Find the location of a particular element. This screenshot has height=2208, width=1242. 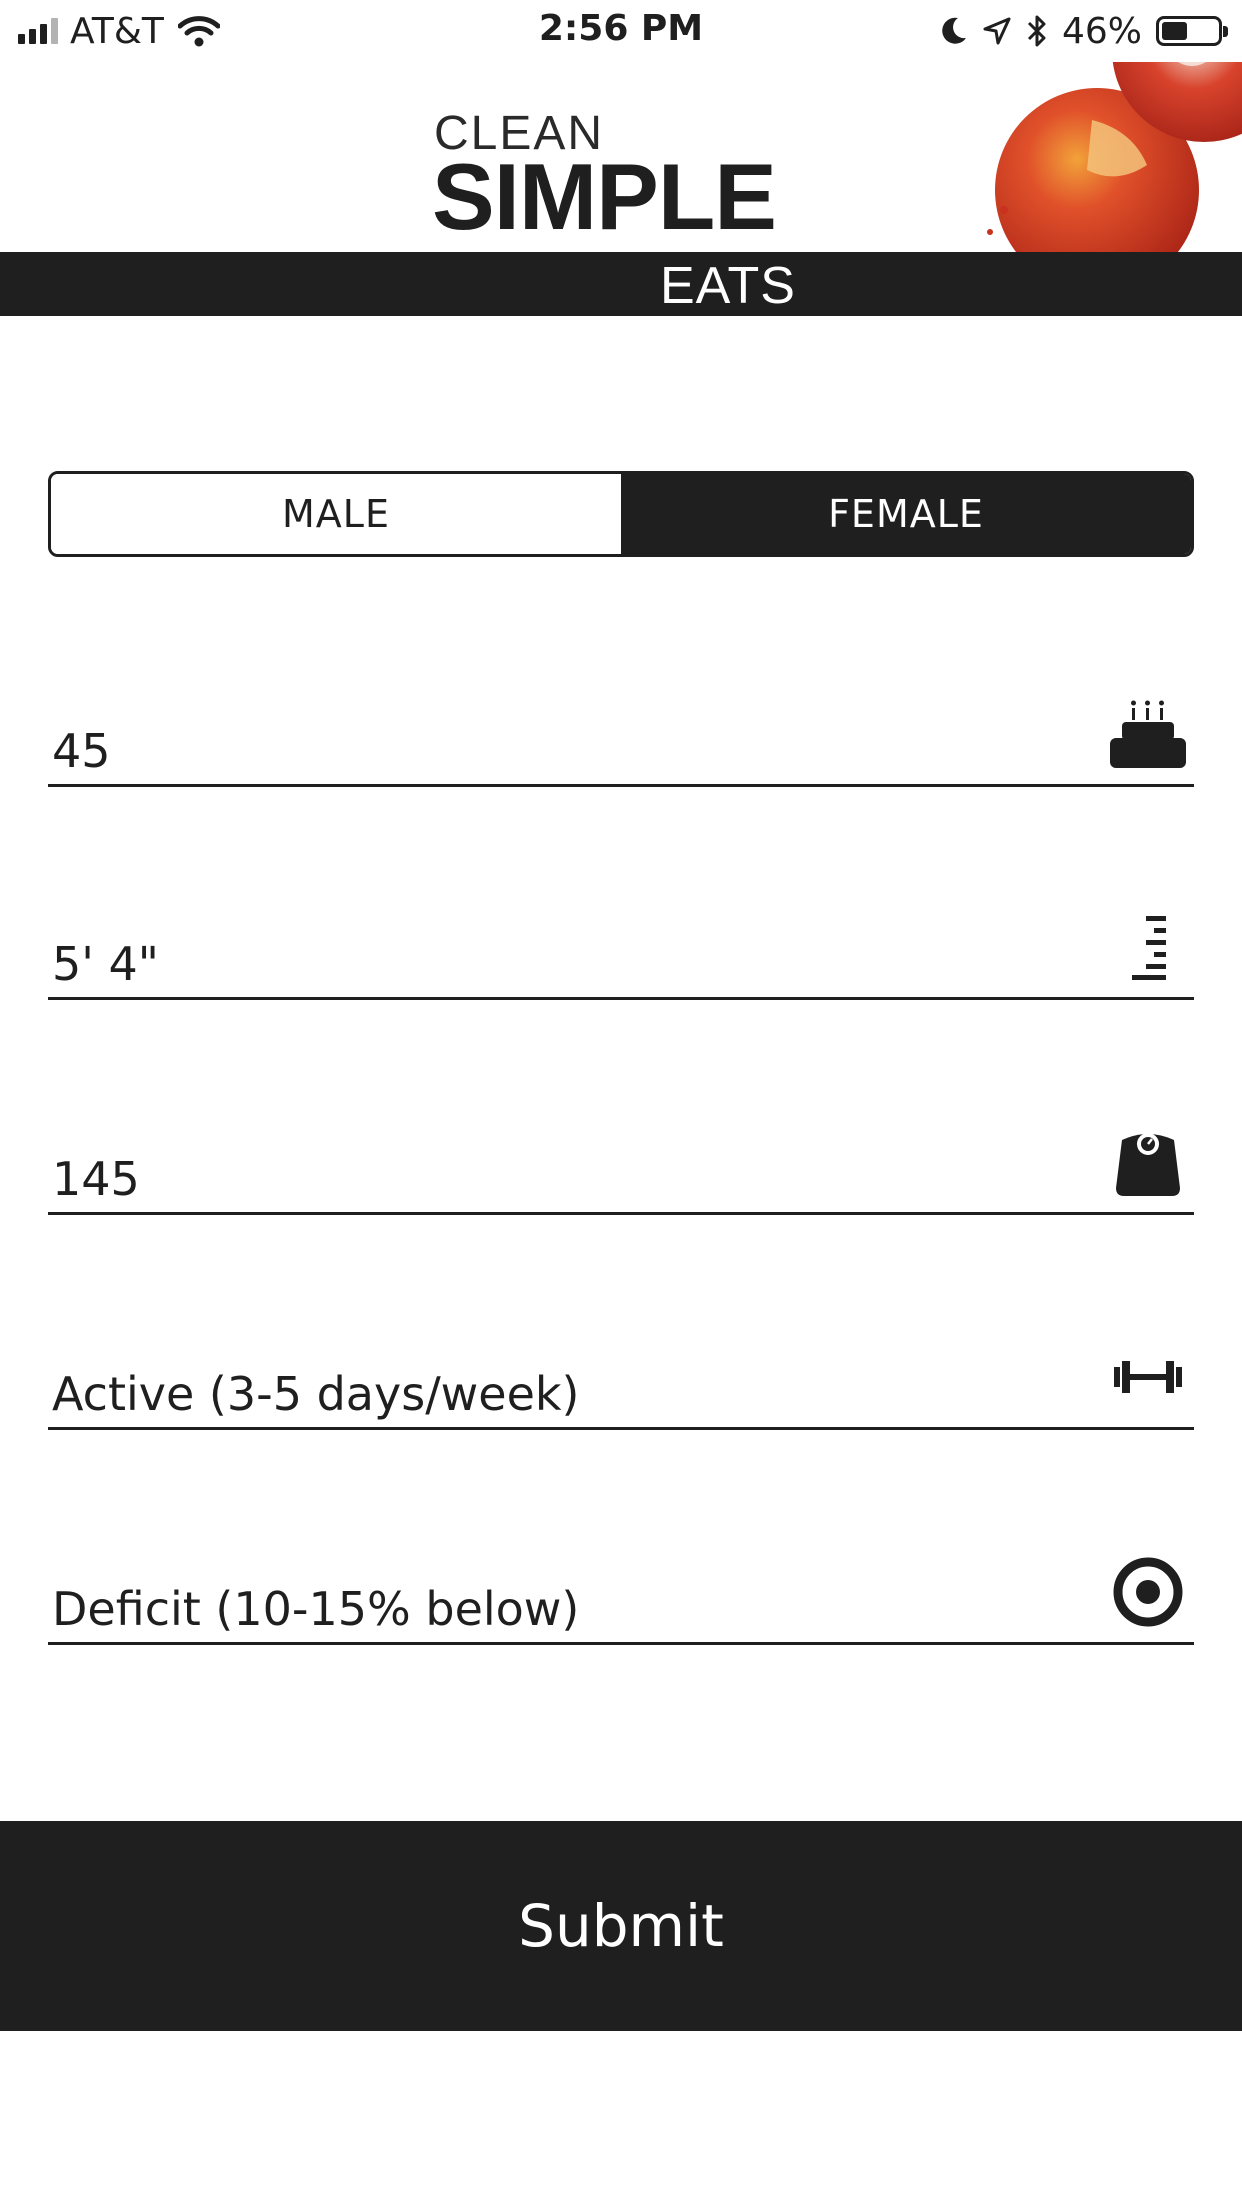

status-bar: AT&T 2:56 PM 46% is located at coordinates (621, 31).